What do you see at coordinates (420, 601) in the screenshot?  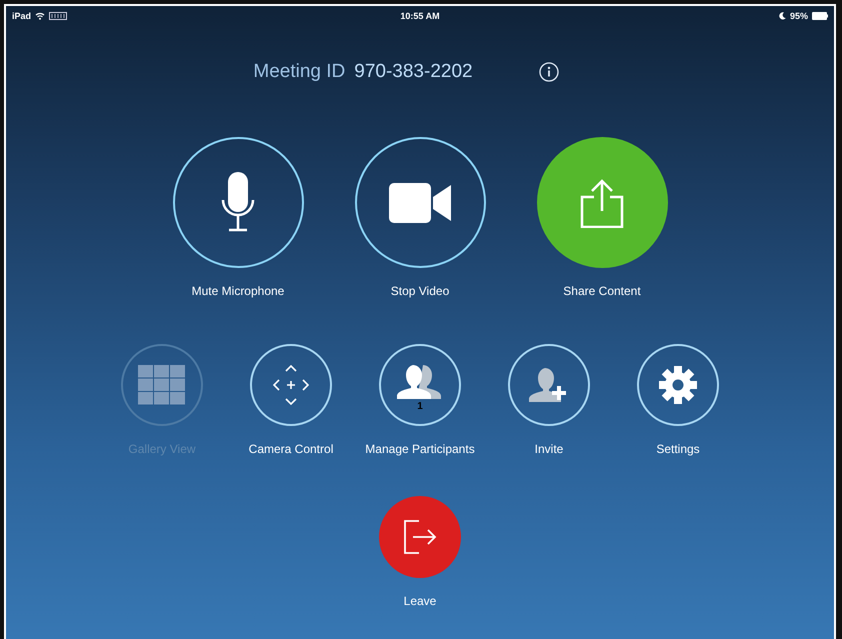 I see `action-label: Leave` at bounding box center [420, 601].